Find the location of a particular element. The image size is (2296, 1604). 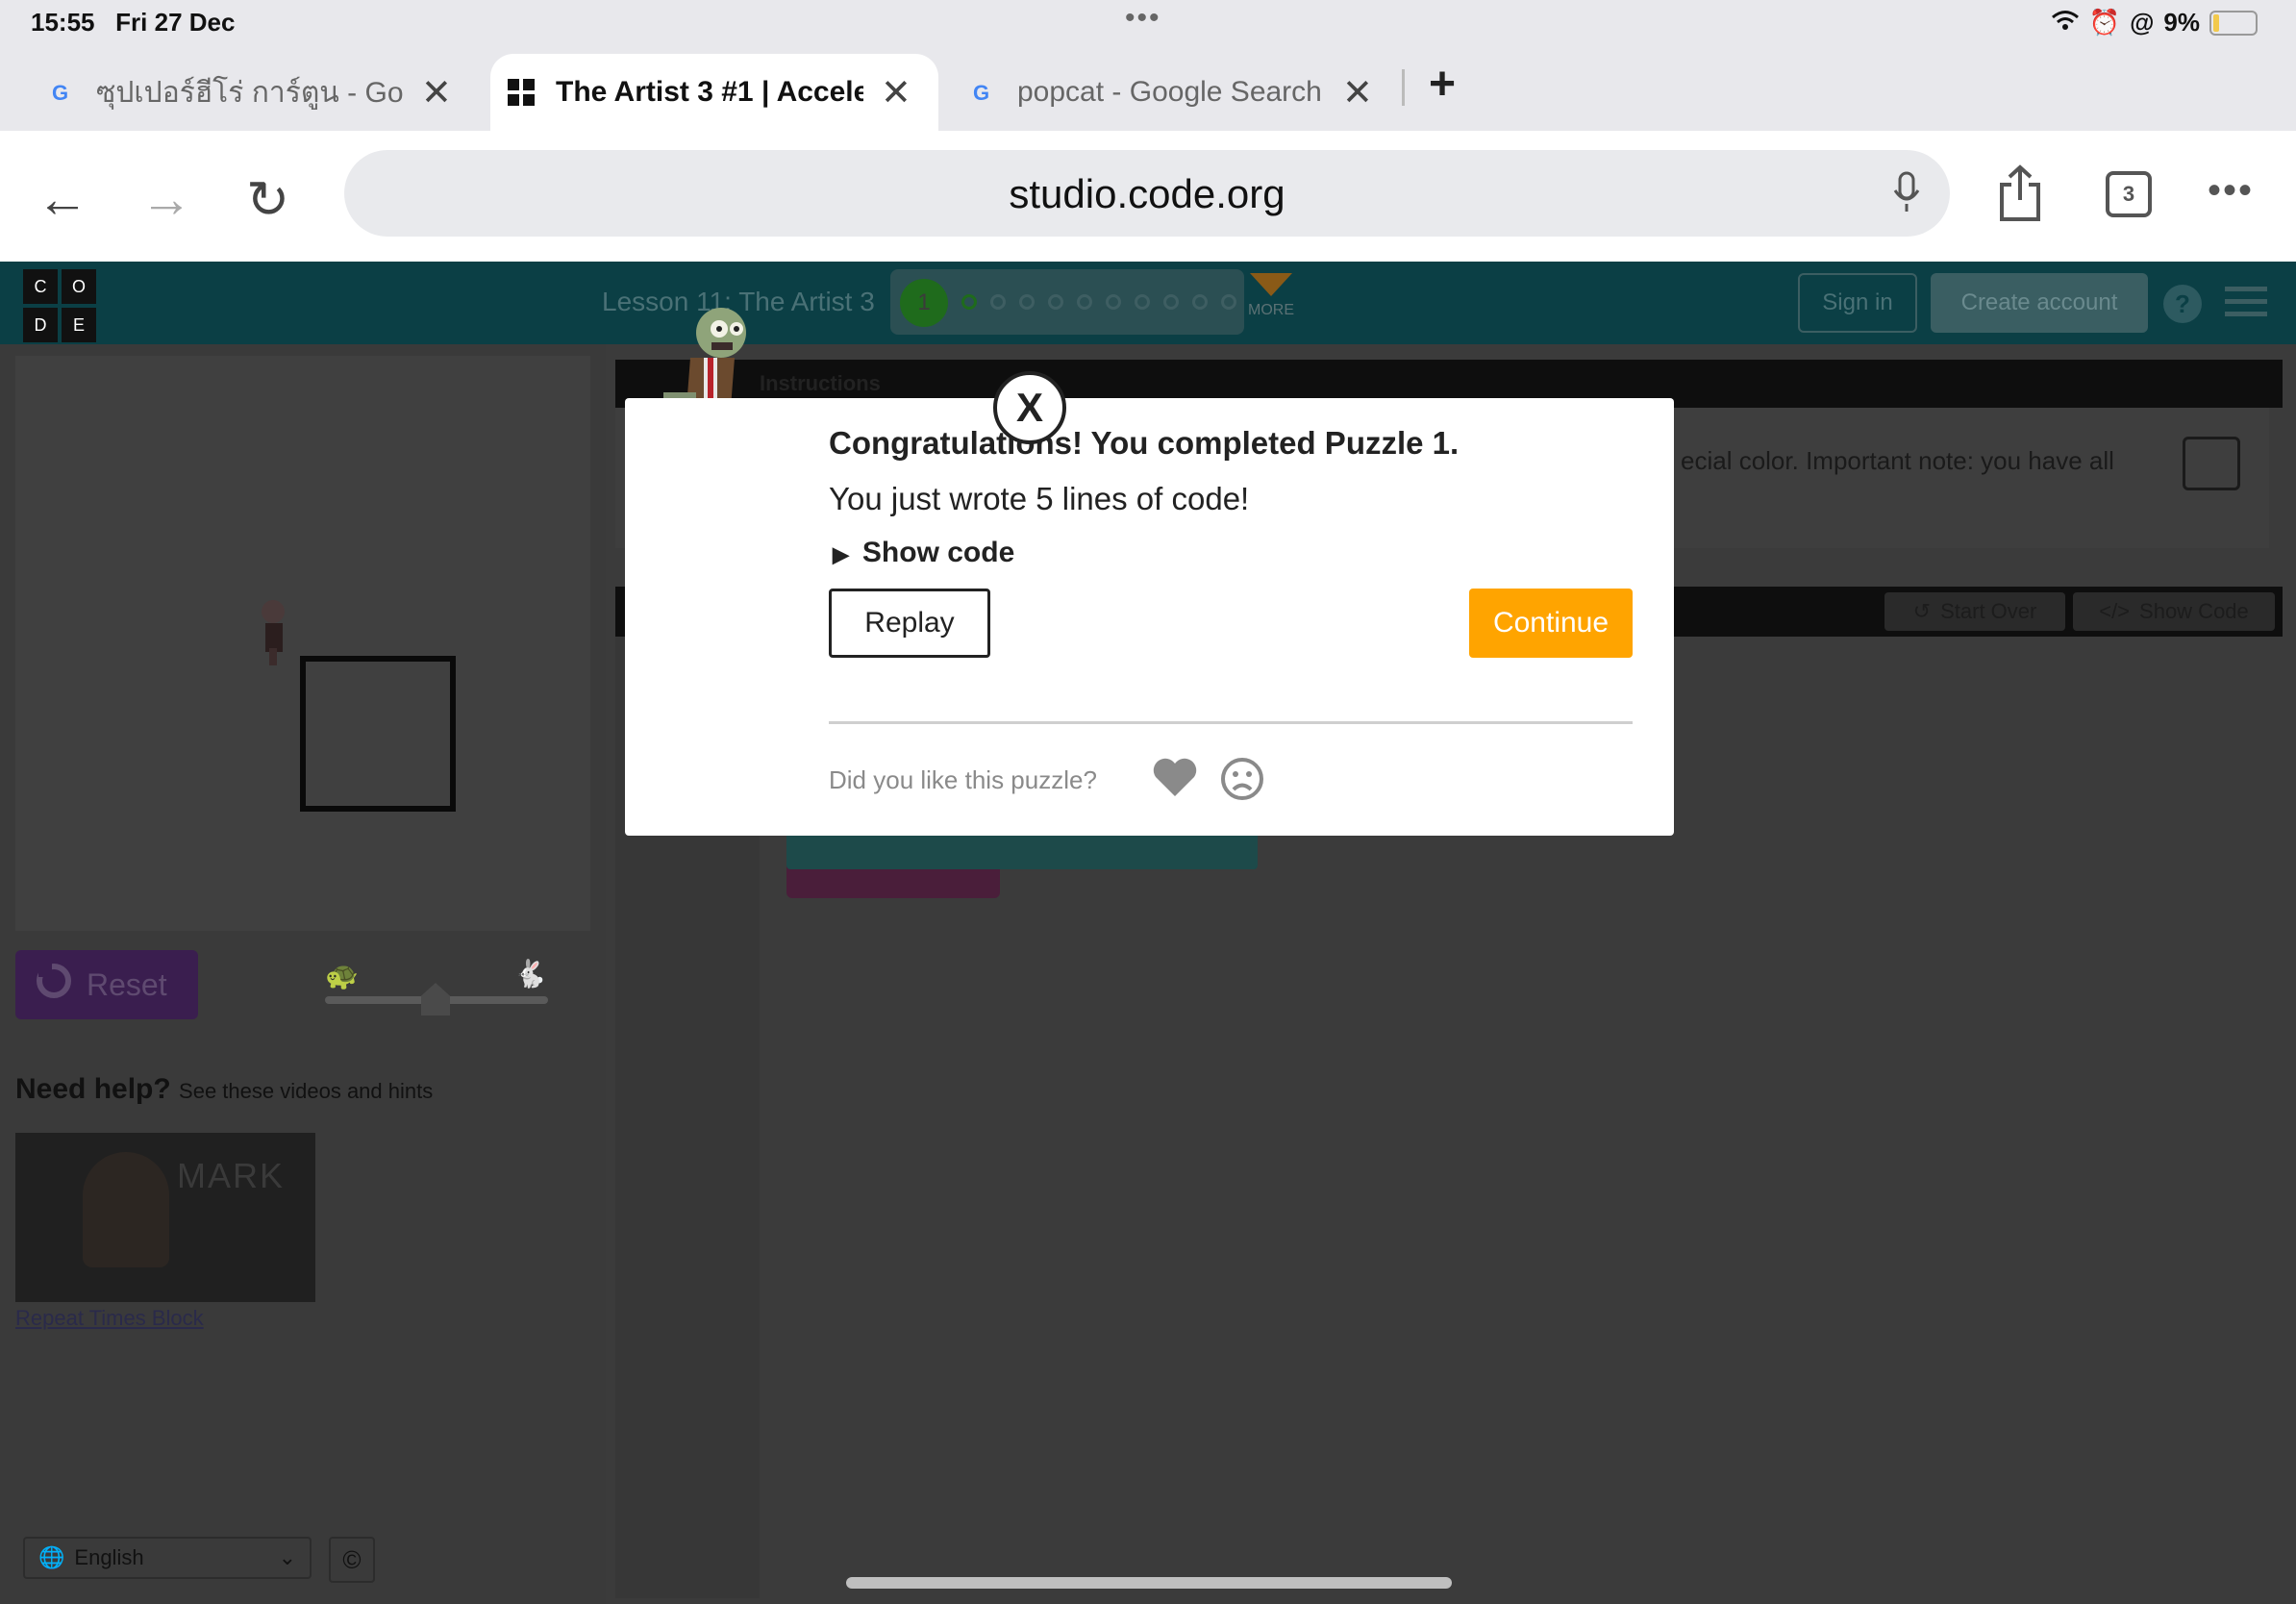

battery-icon is located at coordinates (2233, 23).